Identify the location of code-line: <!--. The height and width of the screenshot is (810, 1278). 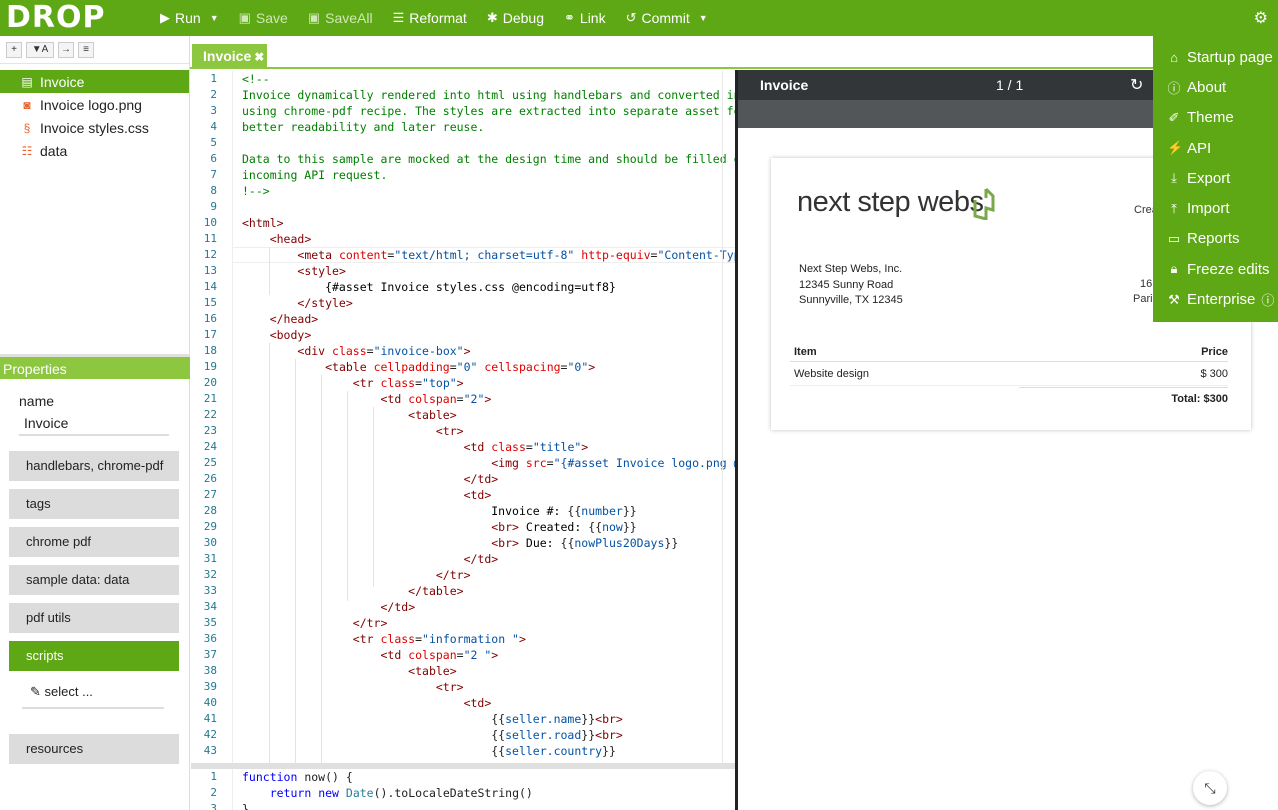
(488, 79).